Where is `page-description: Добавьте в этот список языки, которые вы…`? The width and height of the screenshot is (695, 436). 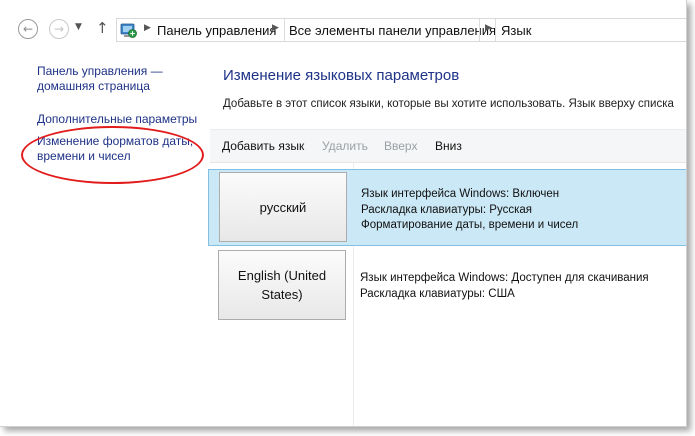
page-description: Добавьте в этот список языки, которые вы… is located at coordinates (448, 104).